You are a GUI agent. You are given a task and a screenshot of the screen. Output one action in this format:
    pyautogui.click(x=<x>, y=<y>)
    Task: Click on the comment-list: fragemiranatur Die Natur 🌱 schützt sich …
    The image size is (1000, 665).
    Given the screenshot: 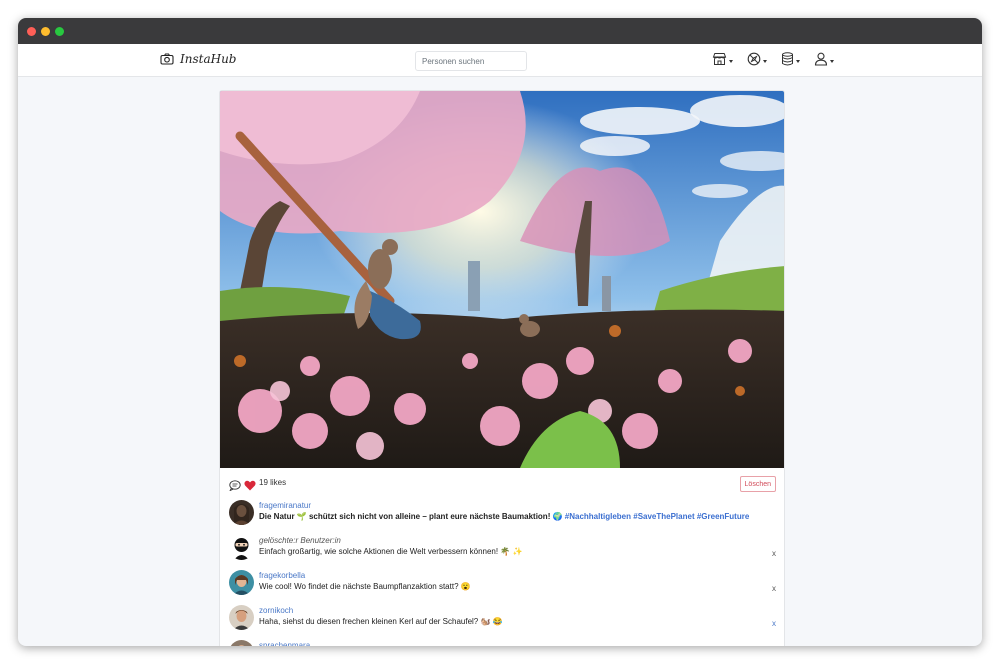 What is the action you would take?
    pyautogui.click(x=502, y=572)
    